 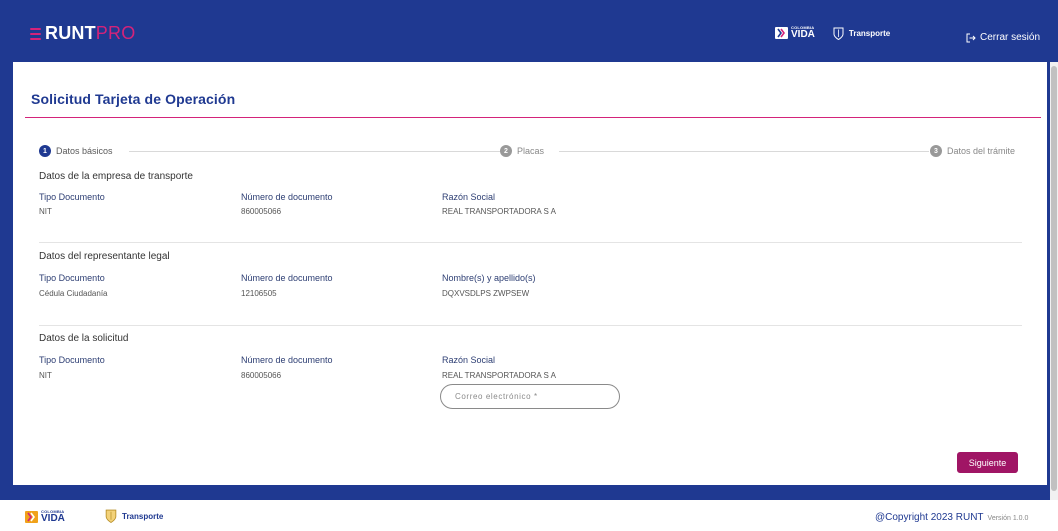 I want to click on req-doc-type-label: Tipo Documento, so click(x=72, y=360).